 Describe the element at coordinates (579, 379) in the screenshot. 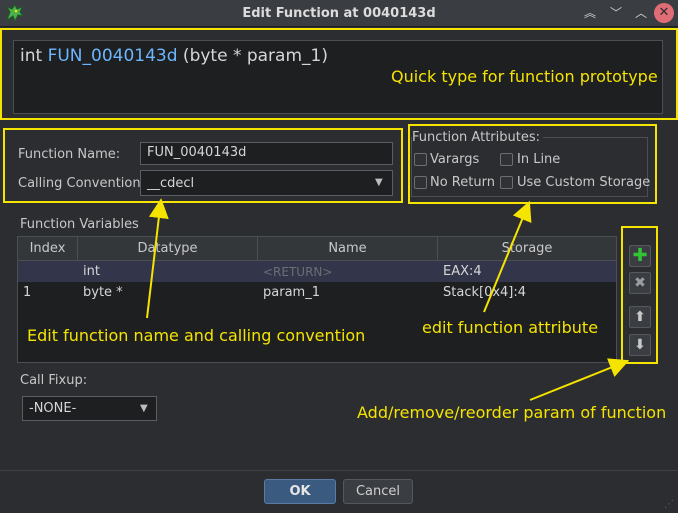

I see `arrow-to-param-buttons` at that location.